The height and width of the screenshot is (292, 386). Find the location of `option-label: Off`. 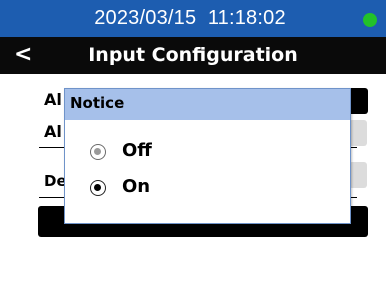

option-label: Off is located at coordinates (137, 150).